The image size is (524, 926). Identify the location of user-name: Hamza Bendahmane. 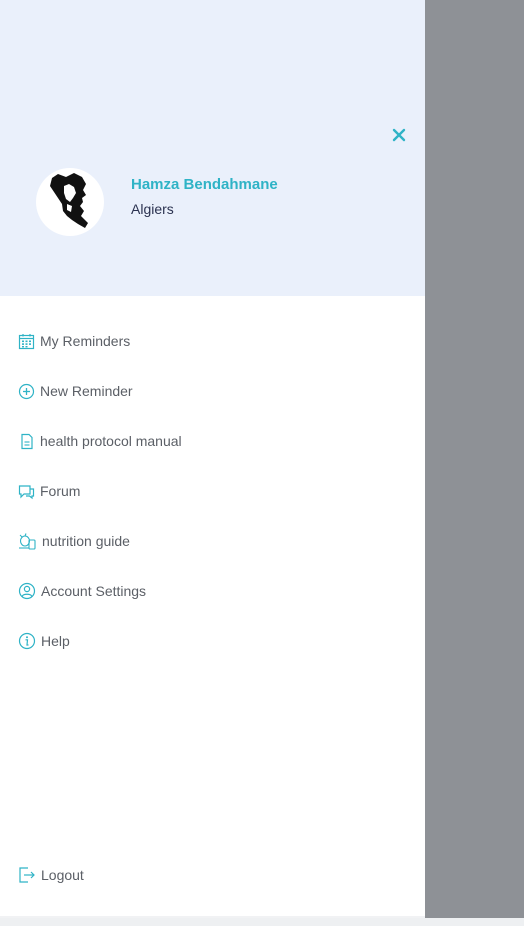
(204, 184).